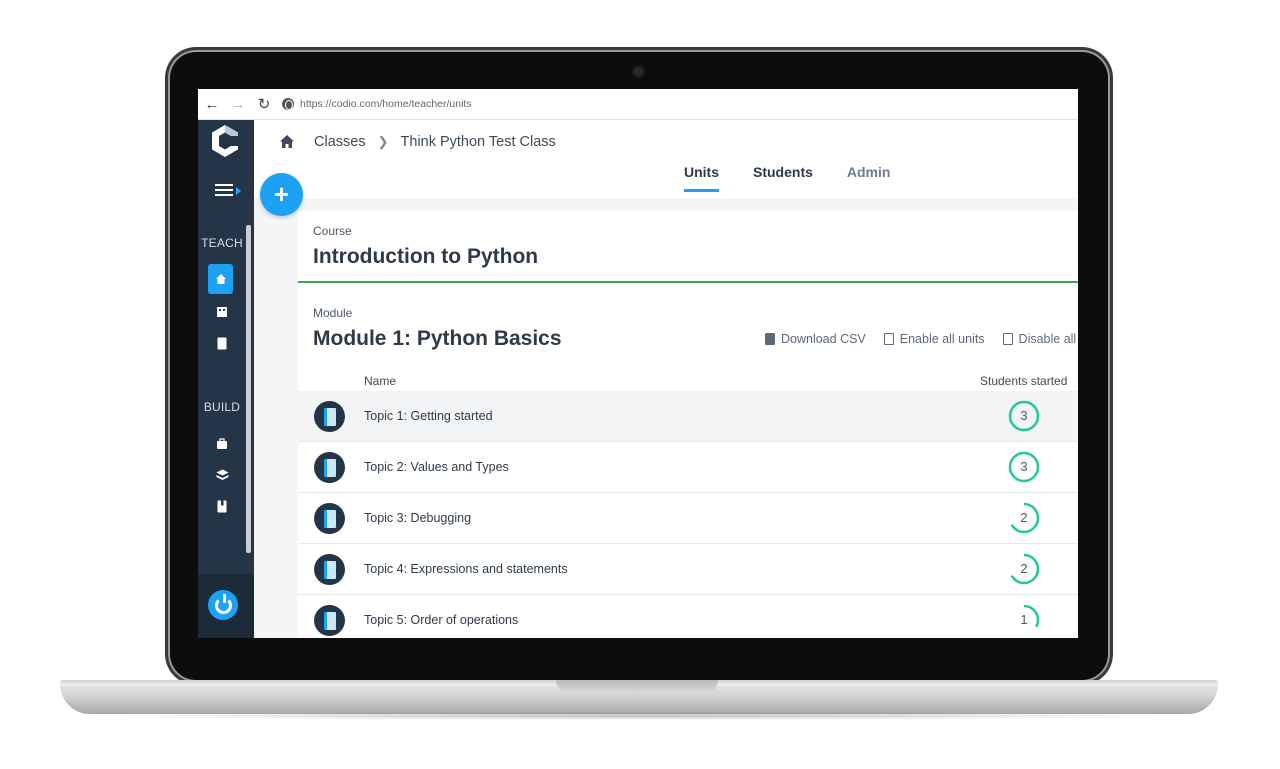 The width and height of the screenshot is (1280, 769). What do you see at coordinates (238, 104) in the screenshot?
I see `forward-arrow-icon: →` at bounding box center [238, 104].